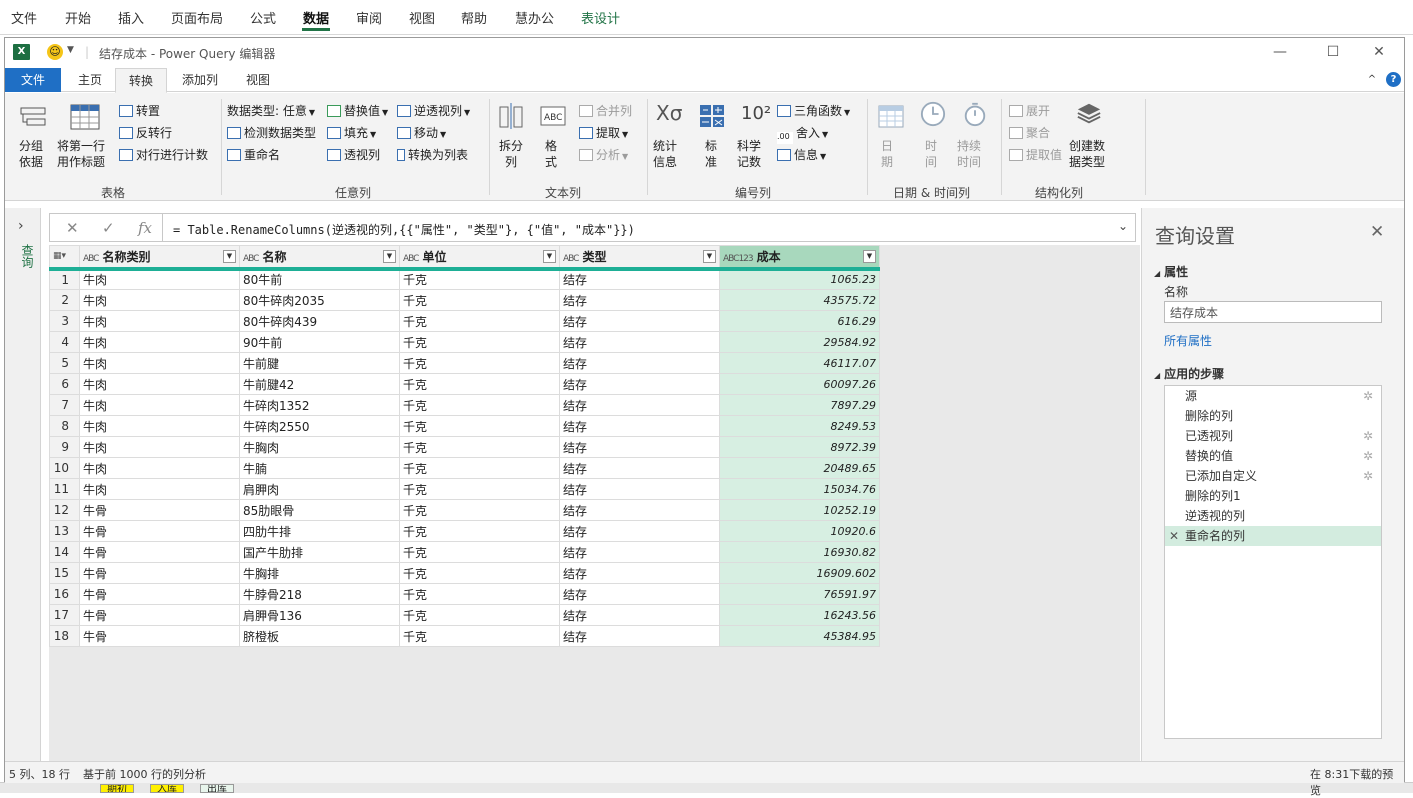 The height and width of the screenshot is (798, 1413). I want to click on unpivot-button: 逆透视列 ▼, so click(433, 110).